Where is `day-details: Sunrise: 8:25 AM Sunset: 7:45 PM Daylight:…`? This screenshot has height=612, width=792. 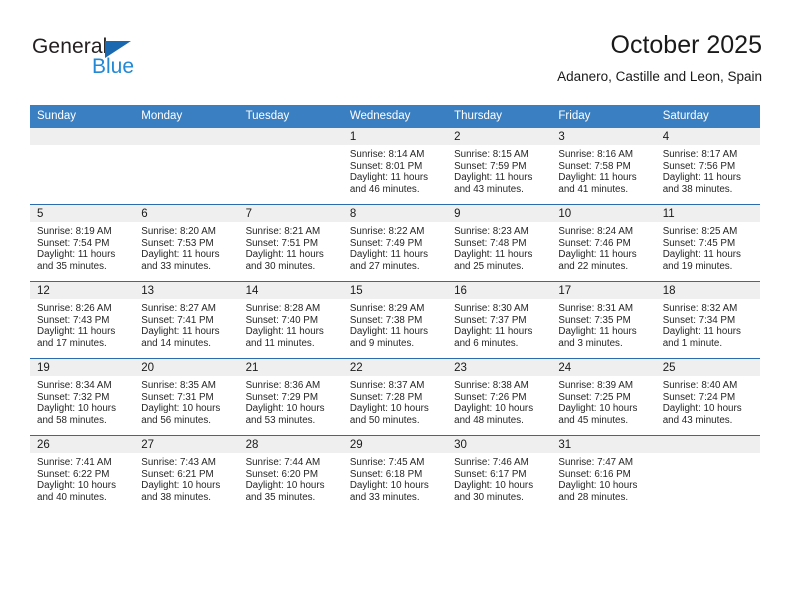 day-details: Sunrise: 8:25 AM Sunset: 7:45 PM Daylight:… is located at coordinates (708, 247).